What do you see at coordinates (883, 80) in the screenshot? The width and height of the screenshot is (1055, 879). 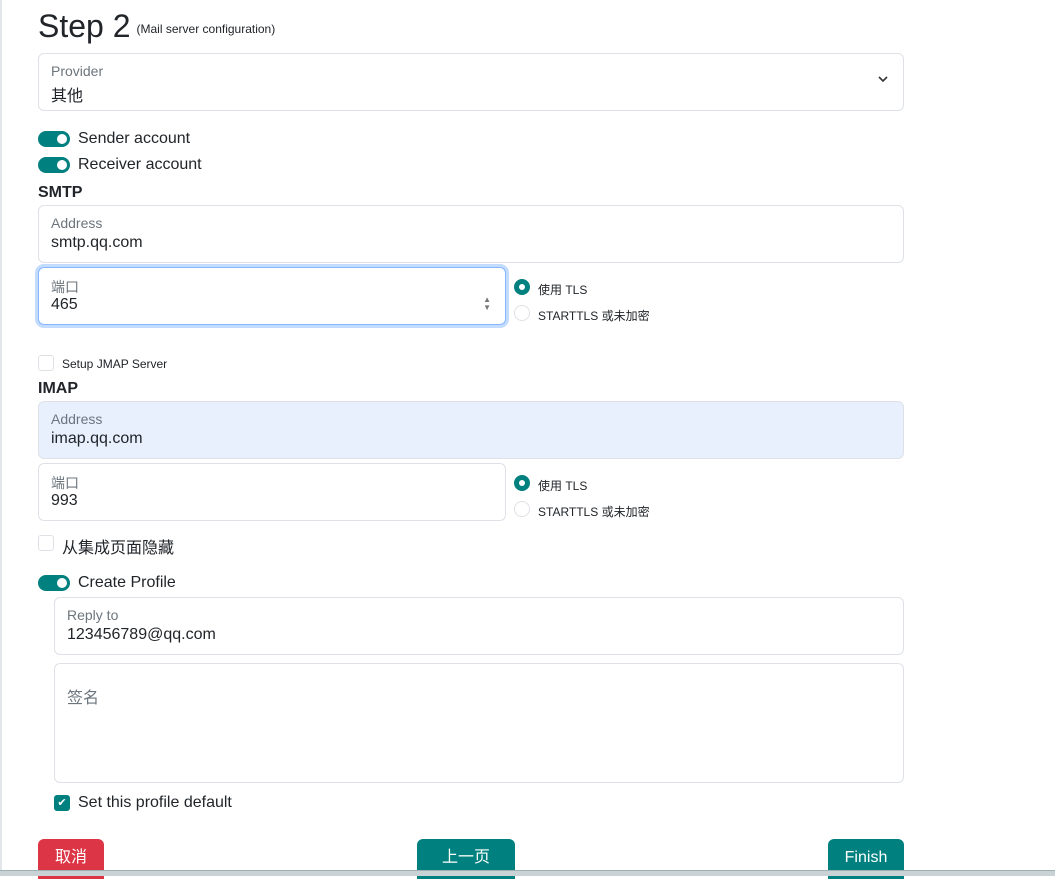 I see `chevron-down-icon` at bounding box center [883, 80].